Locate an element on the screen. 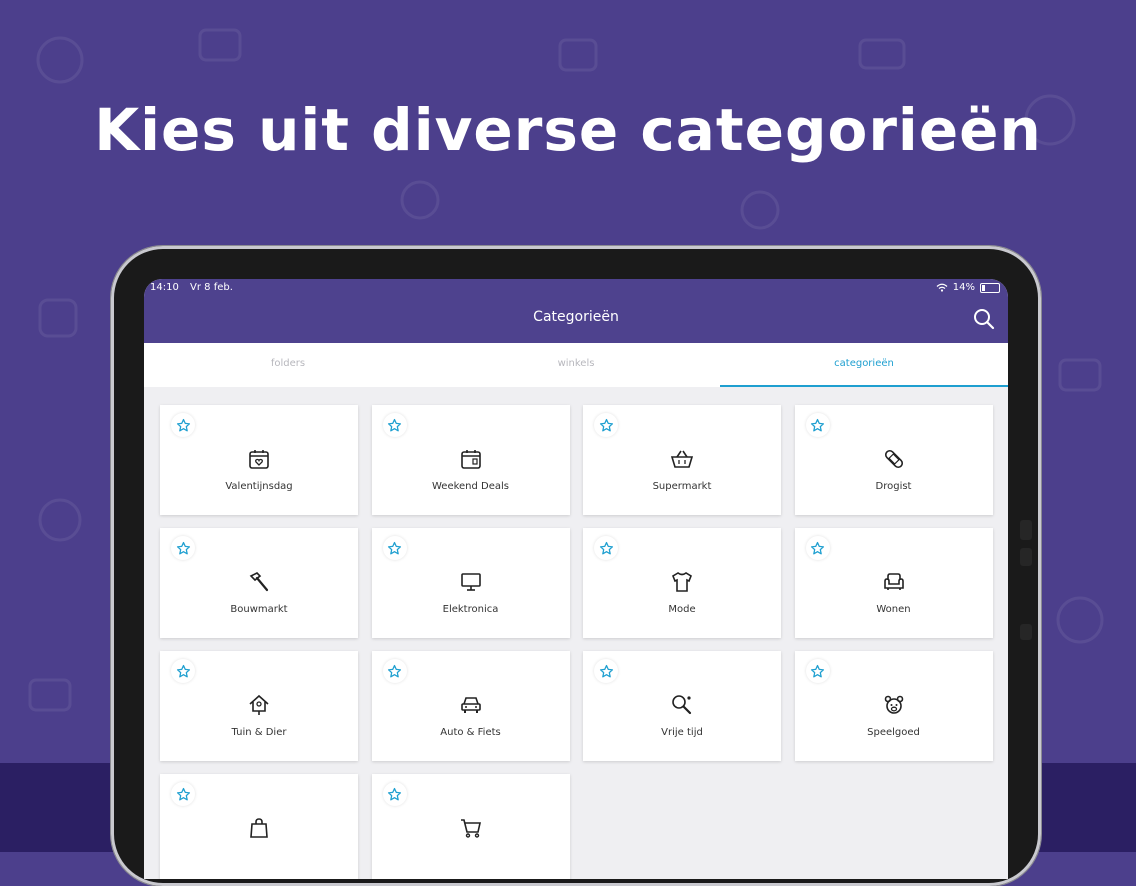 This screenshot has width=1136, height=886. tab-categorieen: categorieën is located at coordinates (864, 365).